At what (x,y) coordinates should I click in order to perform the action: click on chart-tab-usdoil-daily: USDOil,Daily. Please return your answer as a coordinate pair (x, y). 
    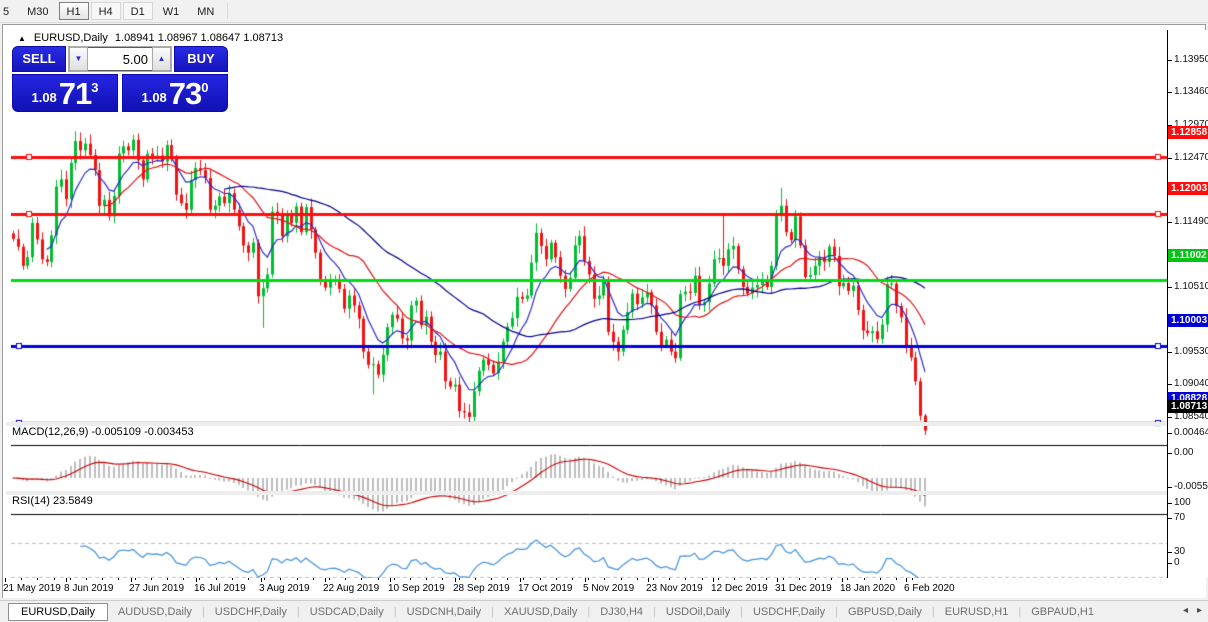
    Looking at the image, I should click on (698, 612).